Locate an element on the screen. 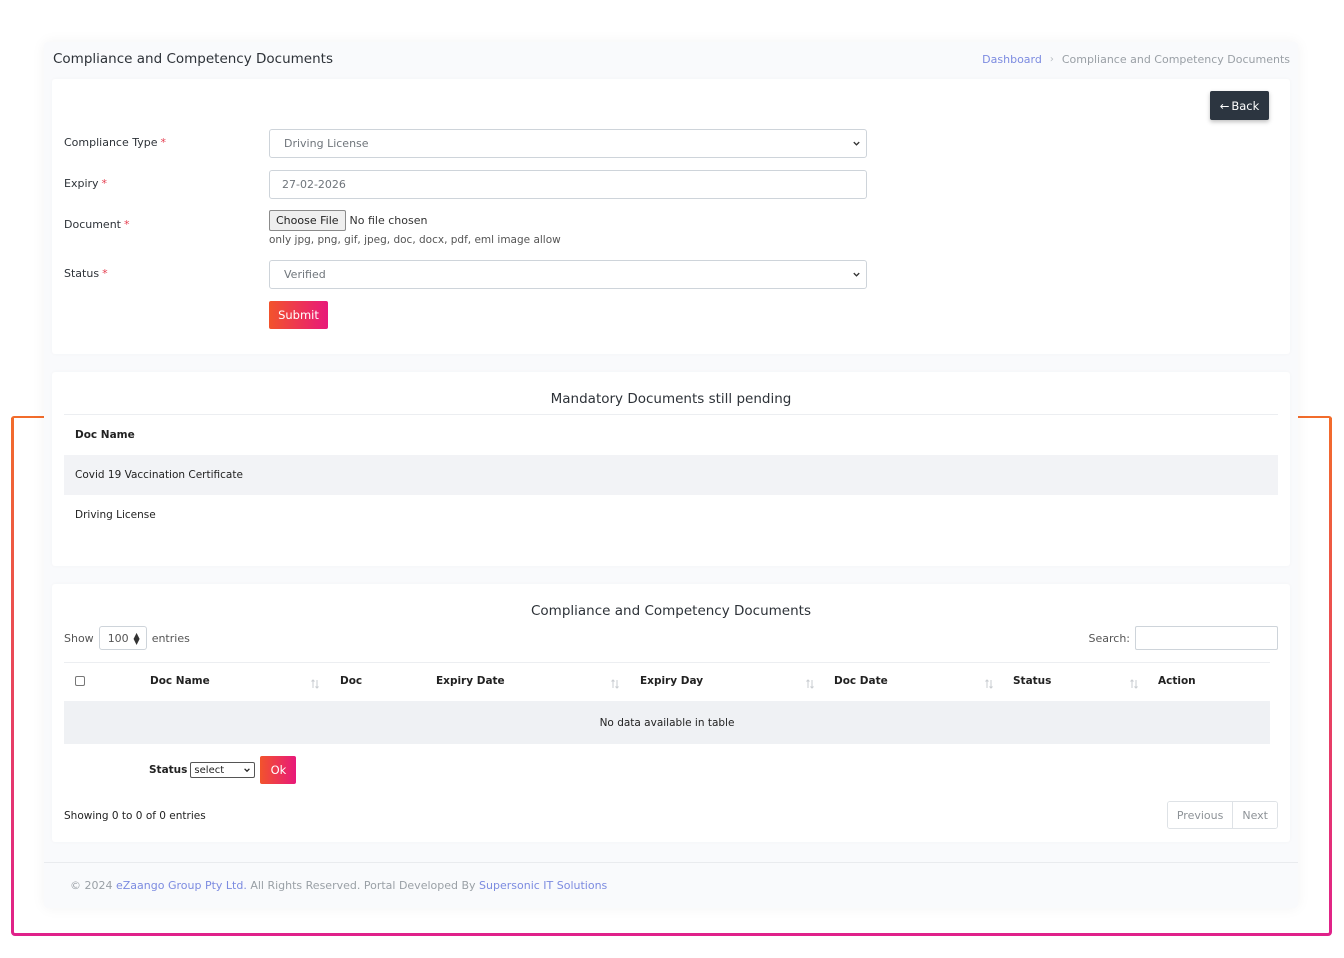  previous-button: Previous is located at coordinates (1200, 815).